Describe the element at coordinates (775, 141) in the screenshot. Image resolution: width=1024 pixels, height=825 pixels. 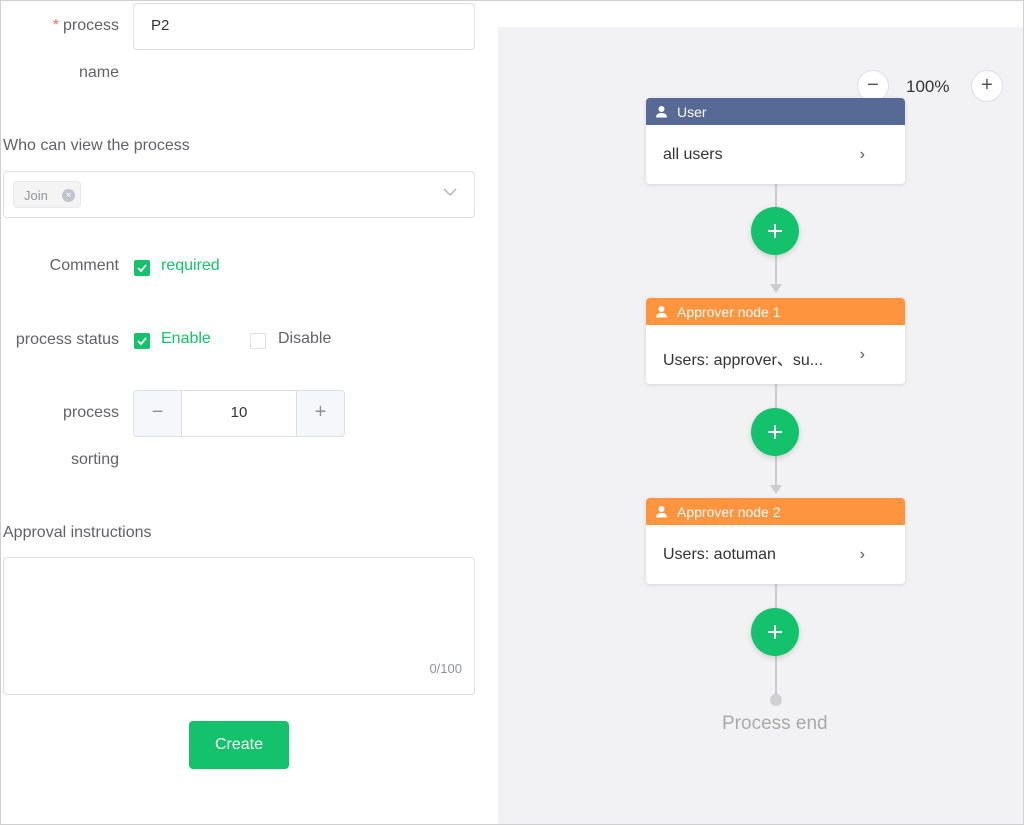
I see `flow-node-user: User all users ›` at that location.